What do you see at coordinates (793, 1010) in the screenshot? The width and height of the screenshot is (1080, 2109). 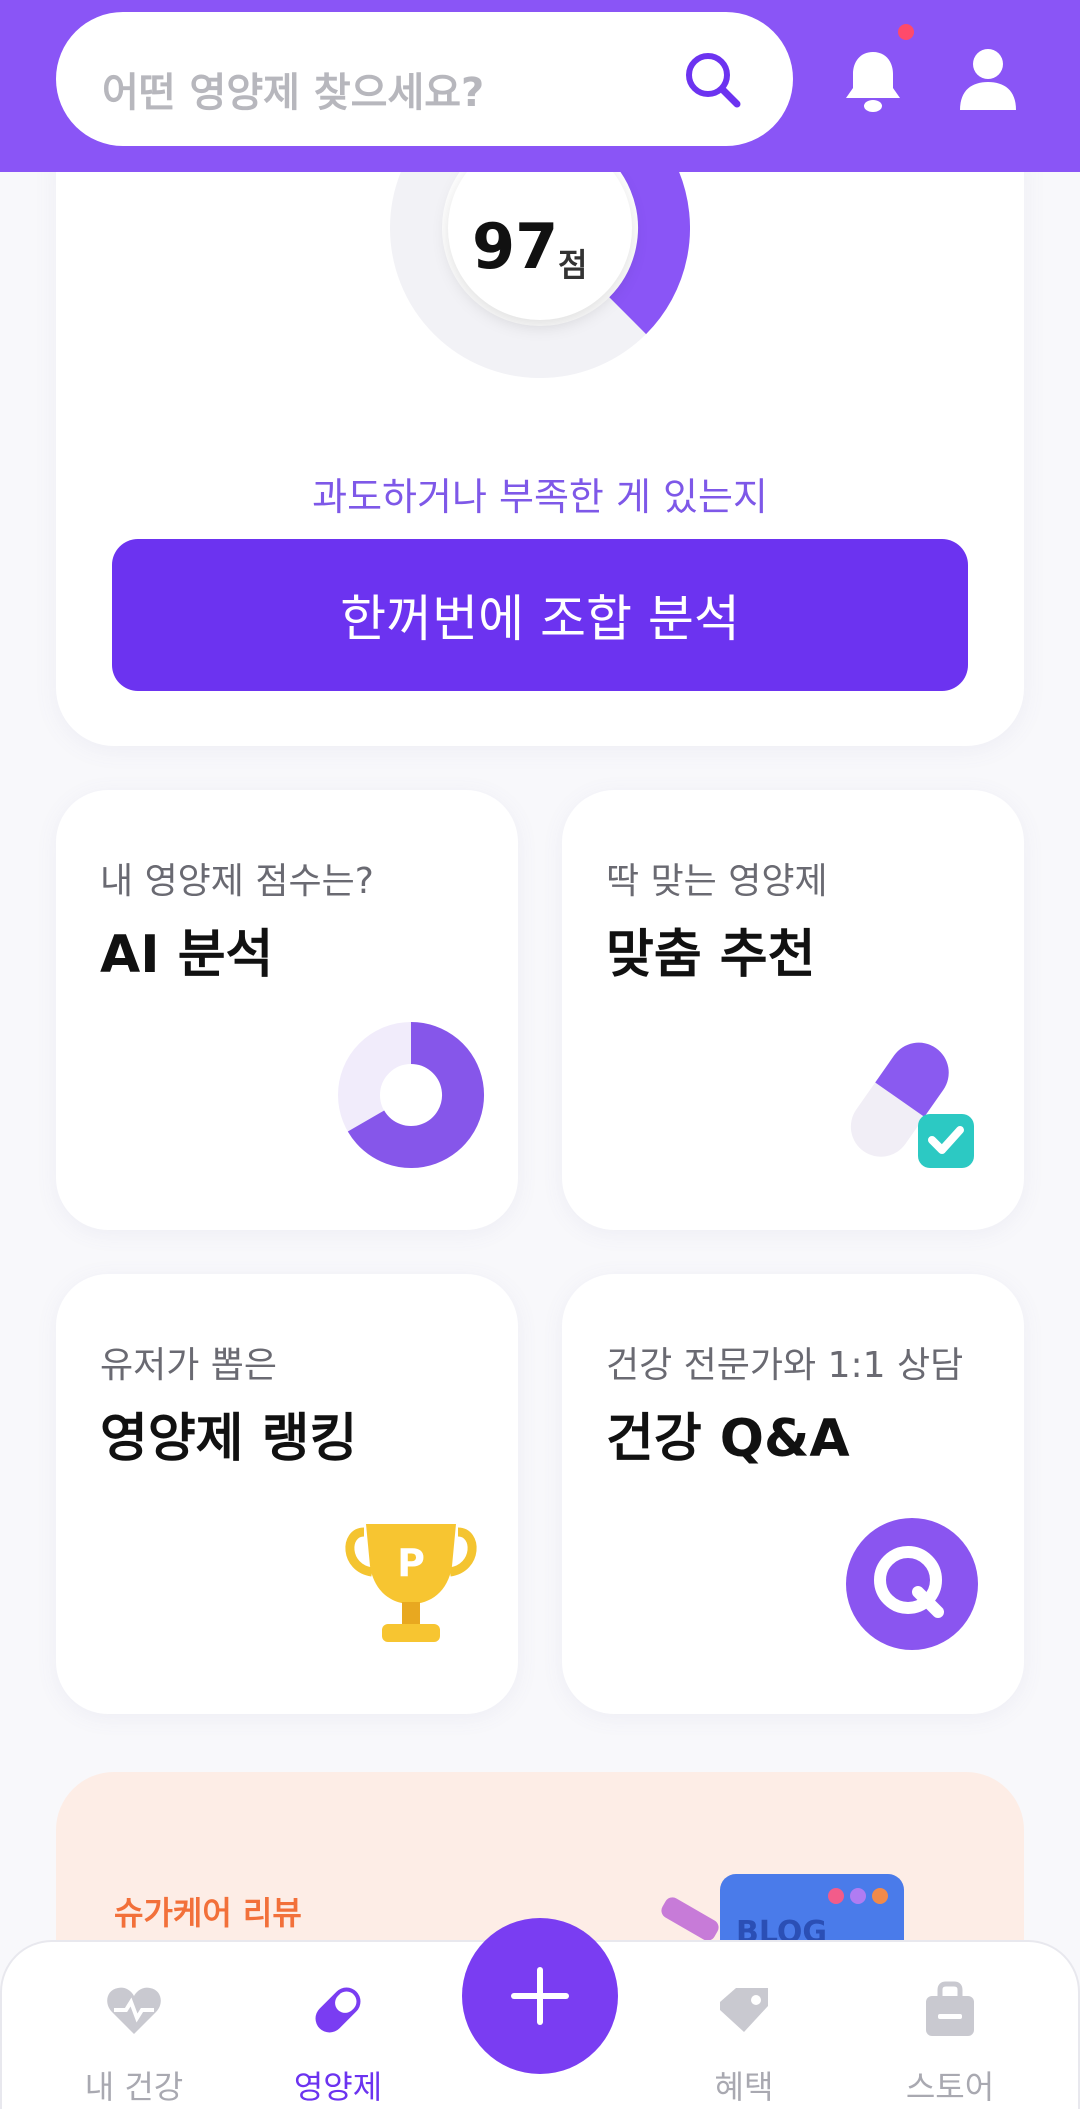 I see `feature-card-recommendation: 딱 맞는 영양제 맞춤 추천` at bounding box center [793, 1010].